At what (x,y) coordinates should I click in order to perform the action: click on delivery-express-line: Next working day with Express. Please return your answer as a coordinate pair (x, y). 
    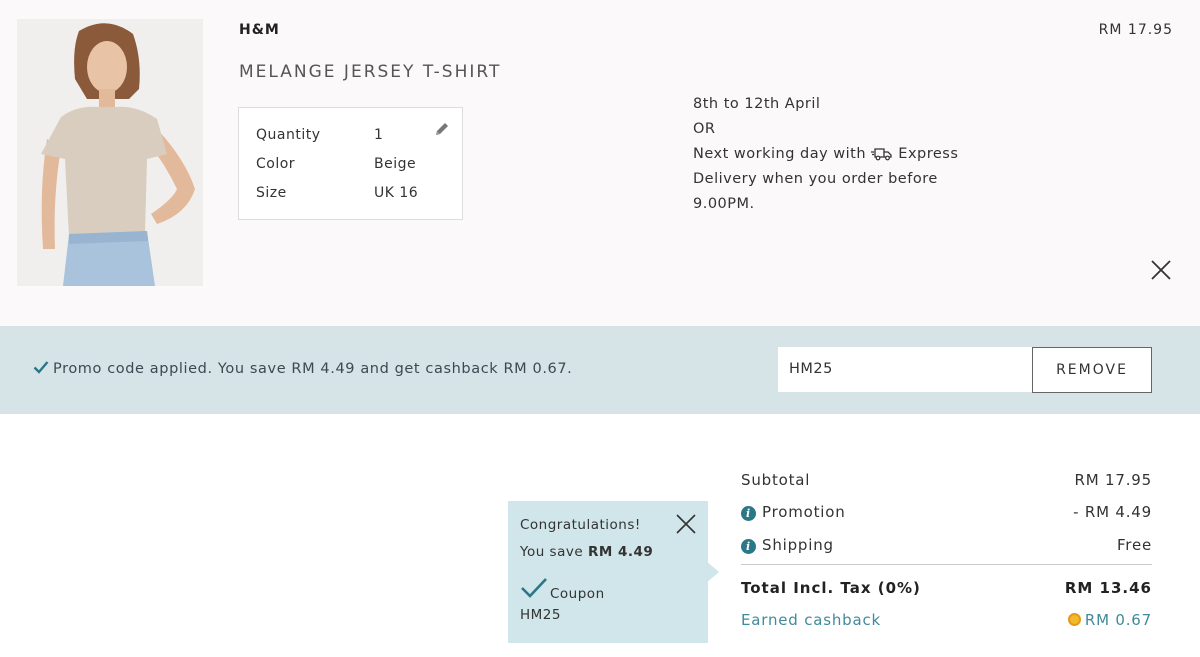
    Looking at the image, I should click on (825, 154).